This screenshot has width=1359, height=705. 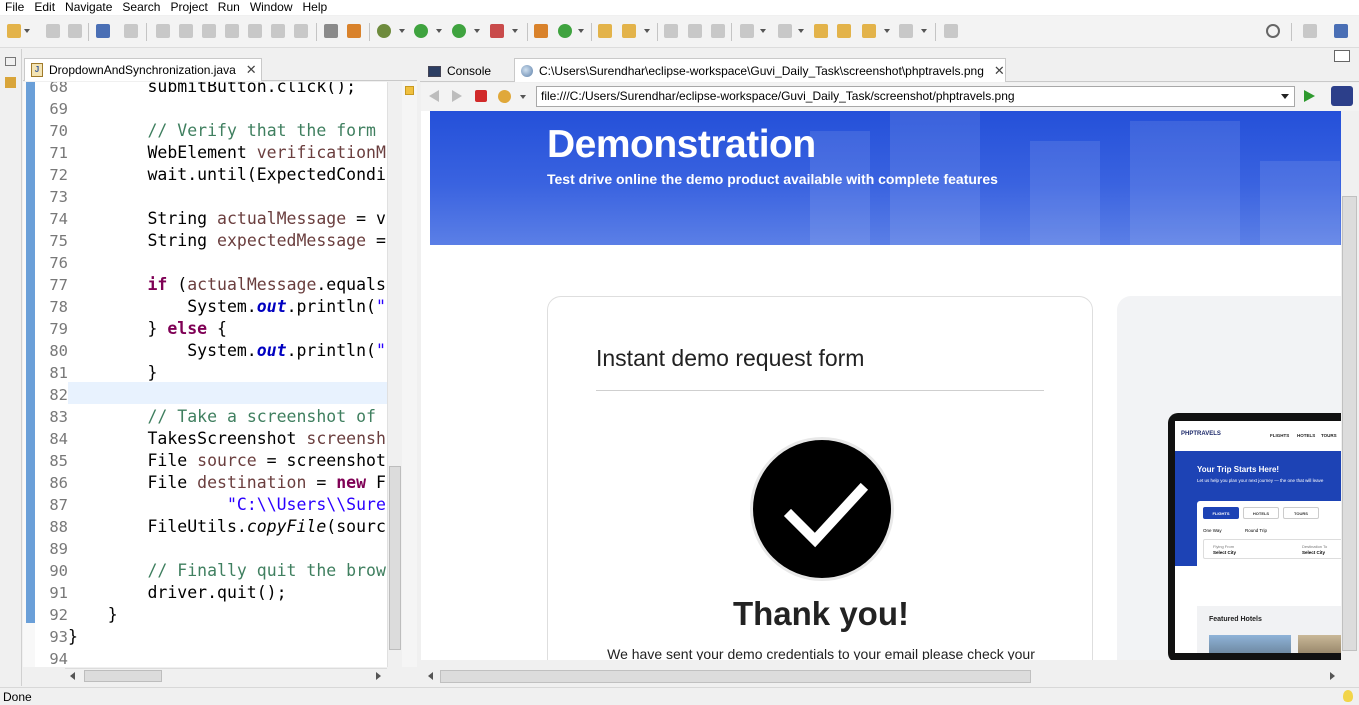 I want to click on step-over-icon, so click(x=278, y=31).